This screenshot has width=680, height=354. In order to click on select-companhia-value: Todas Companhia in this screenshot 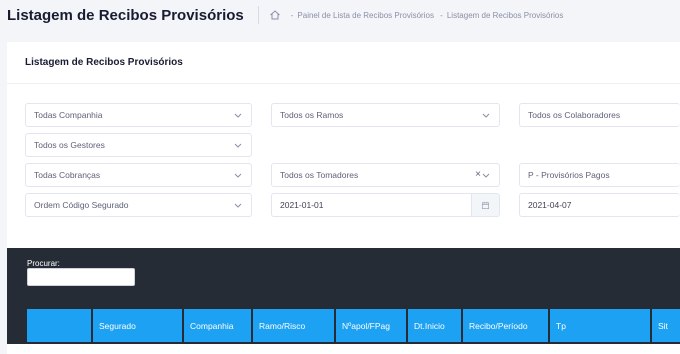, I will do `click(68, 115)`.